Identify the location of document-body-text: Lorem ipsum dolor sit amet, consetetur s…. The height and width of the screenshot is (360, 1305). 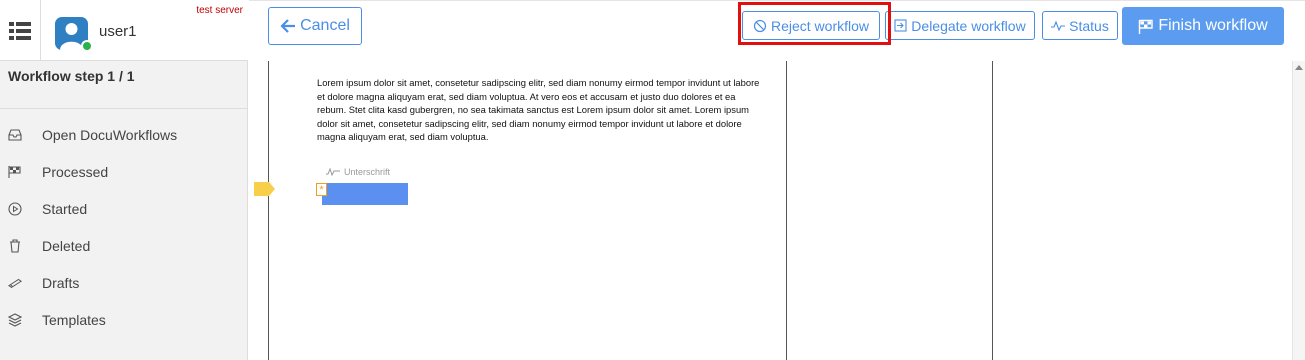
(538, 110).